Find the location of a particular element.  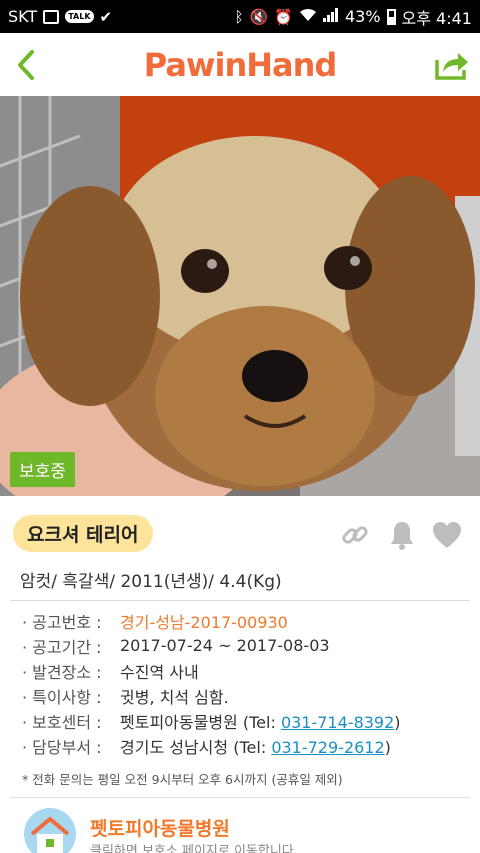

favorite-button is located at coordinates (447, 535).